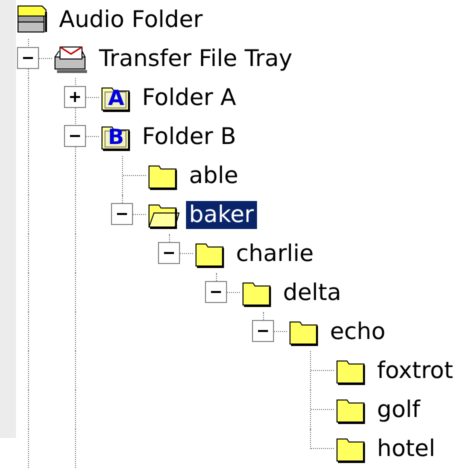  What do you see at coordinates (116, 136) in the screenshot?
I see `folder-letter: B` at bounding box center [116, 136].